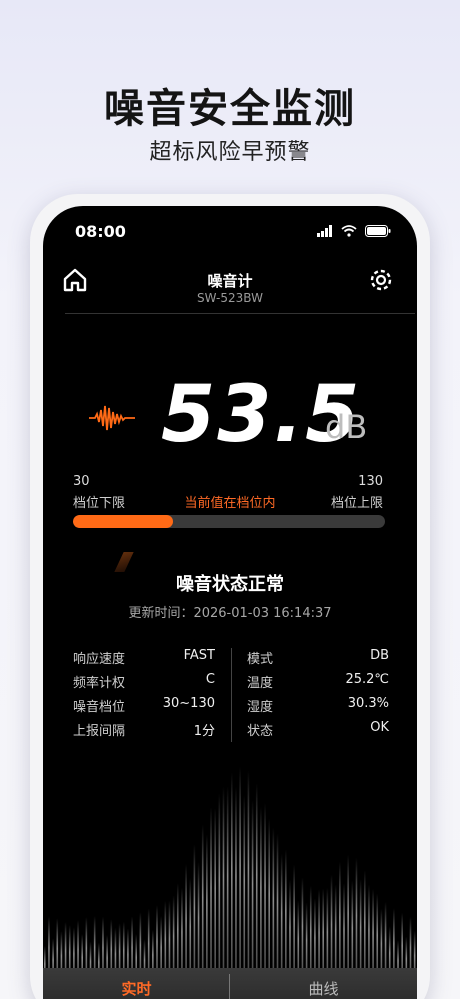  What do you see at coordinates (318, 708) in the screenshot?
I see `info-row: 湿度 30.3%` at bounding box center [318, 708].